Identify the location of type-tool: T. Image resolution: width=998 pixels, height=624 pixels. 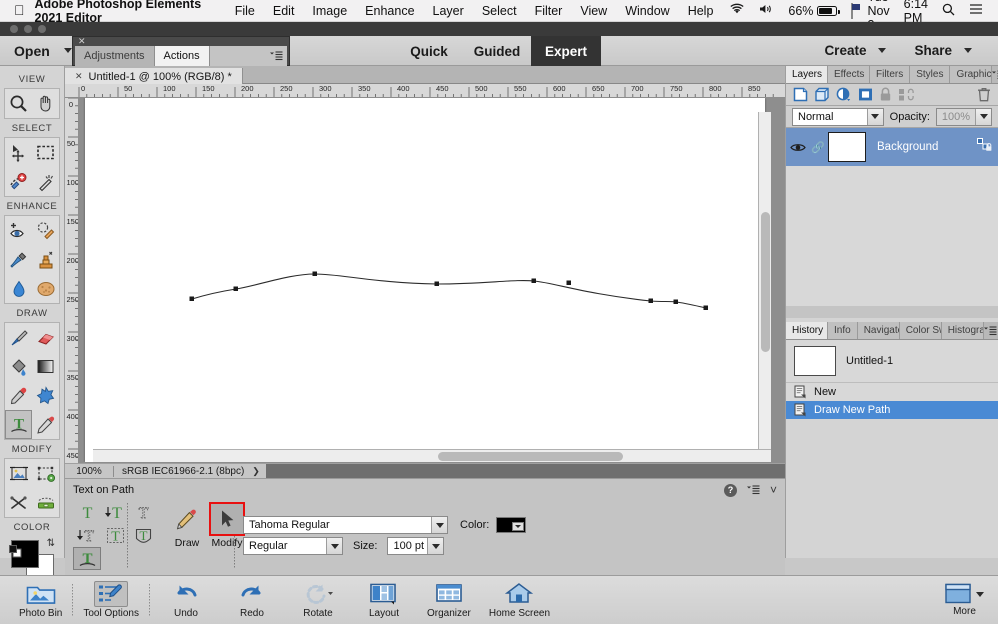
(18, 424).